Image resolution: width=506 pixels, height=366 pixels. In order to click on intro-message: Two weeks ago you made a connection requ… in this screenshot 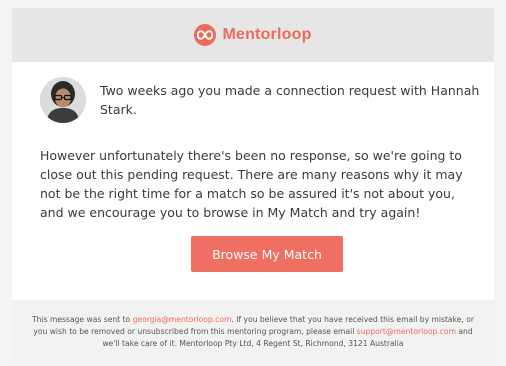, I will do `click(290, 100)`.